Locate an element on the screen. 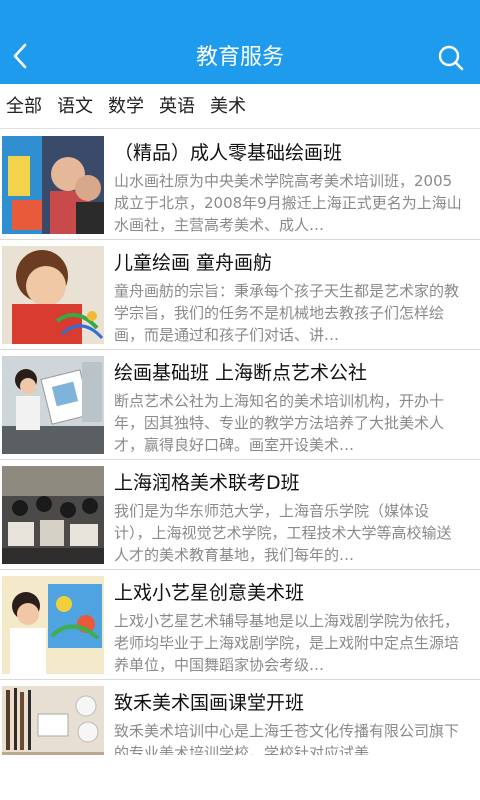 The width and height of the screenshot is (480, 800). tab-chinese: 语文 is located at coordinates (75, 106).